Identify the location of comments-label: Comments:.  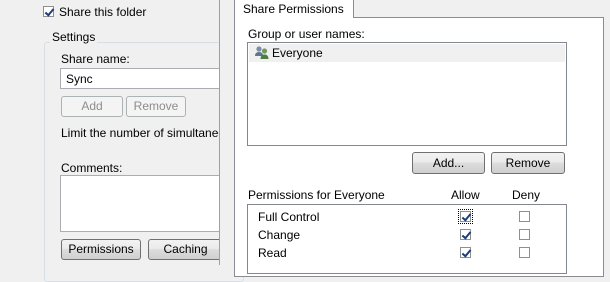
(92, 168).